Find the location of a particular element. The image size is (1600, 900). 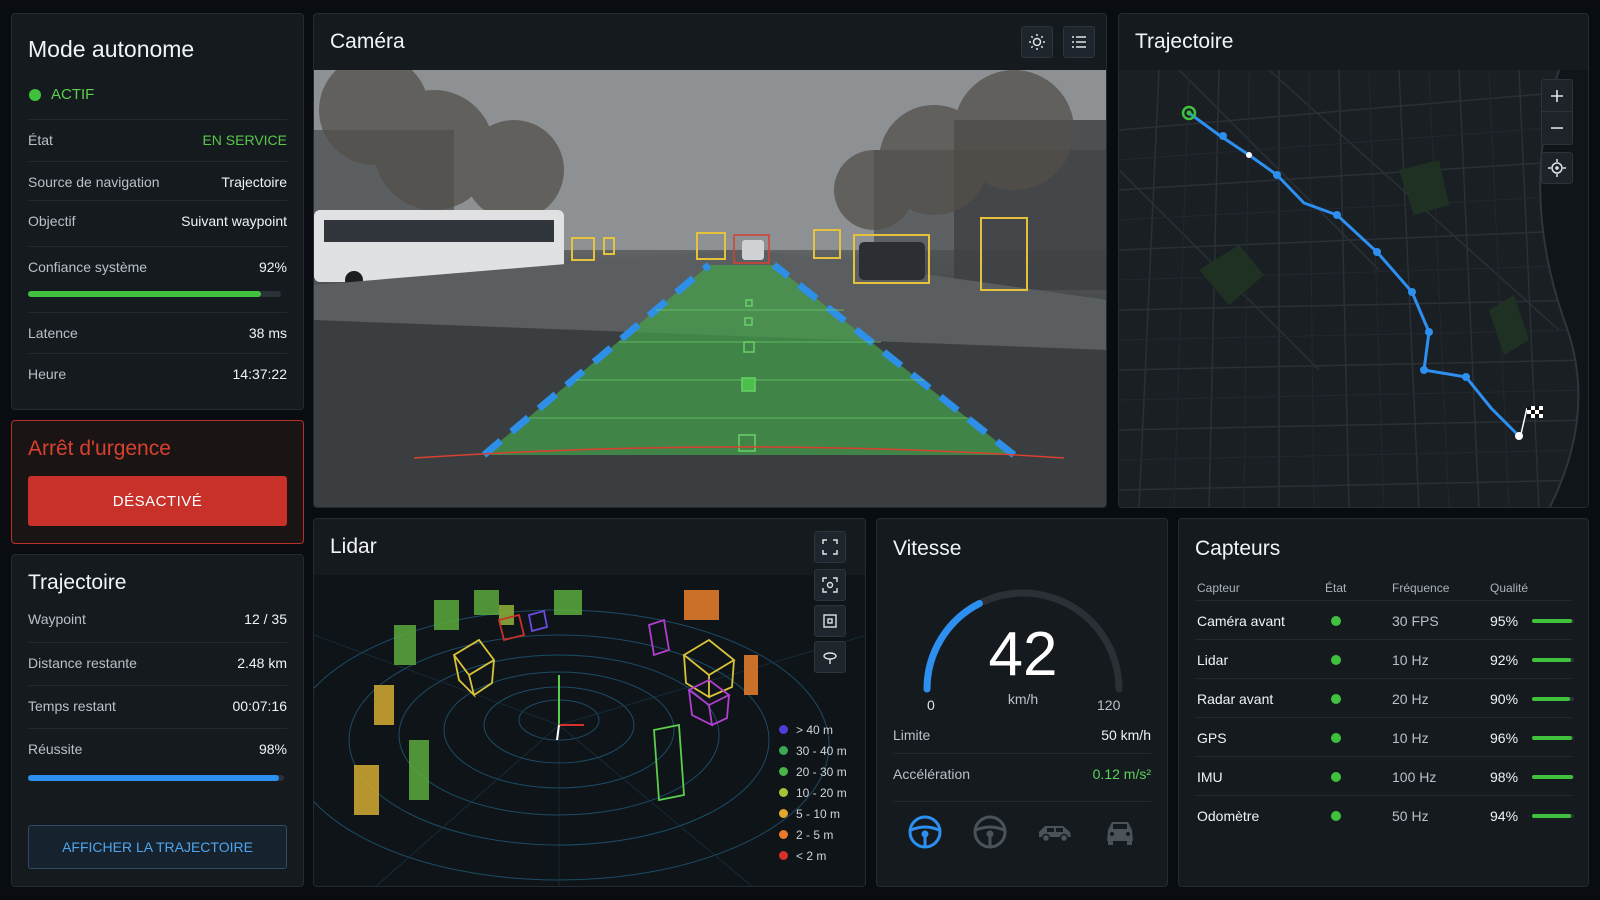

legend-item: > 40 m is located at coordinates (813, 729).